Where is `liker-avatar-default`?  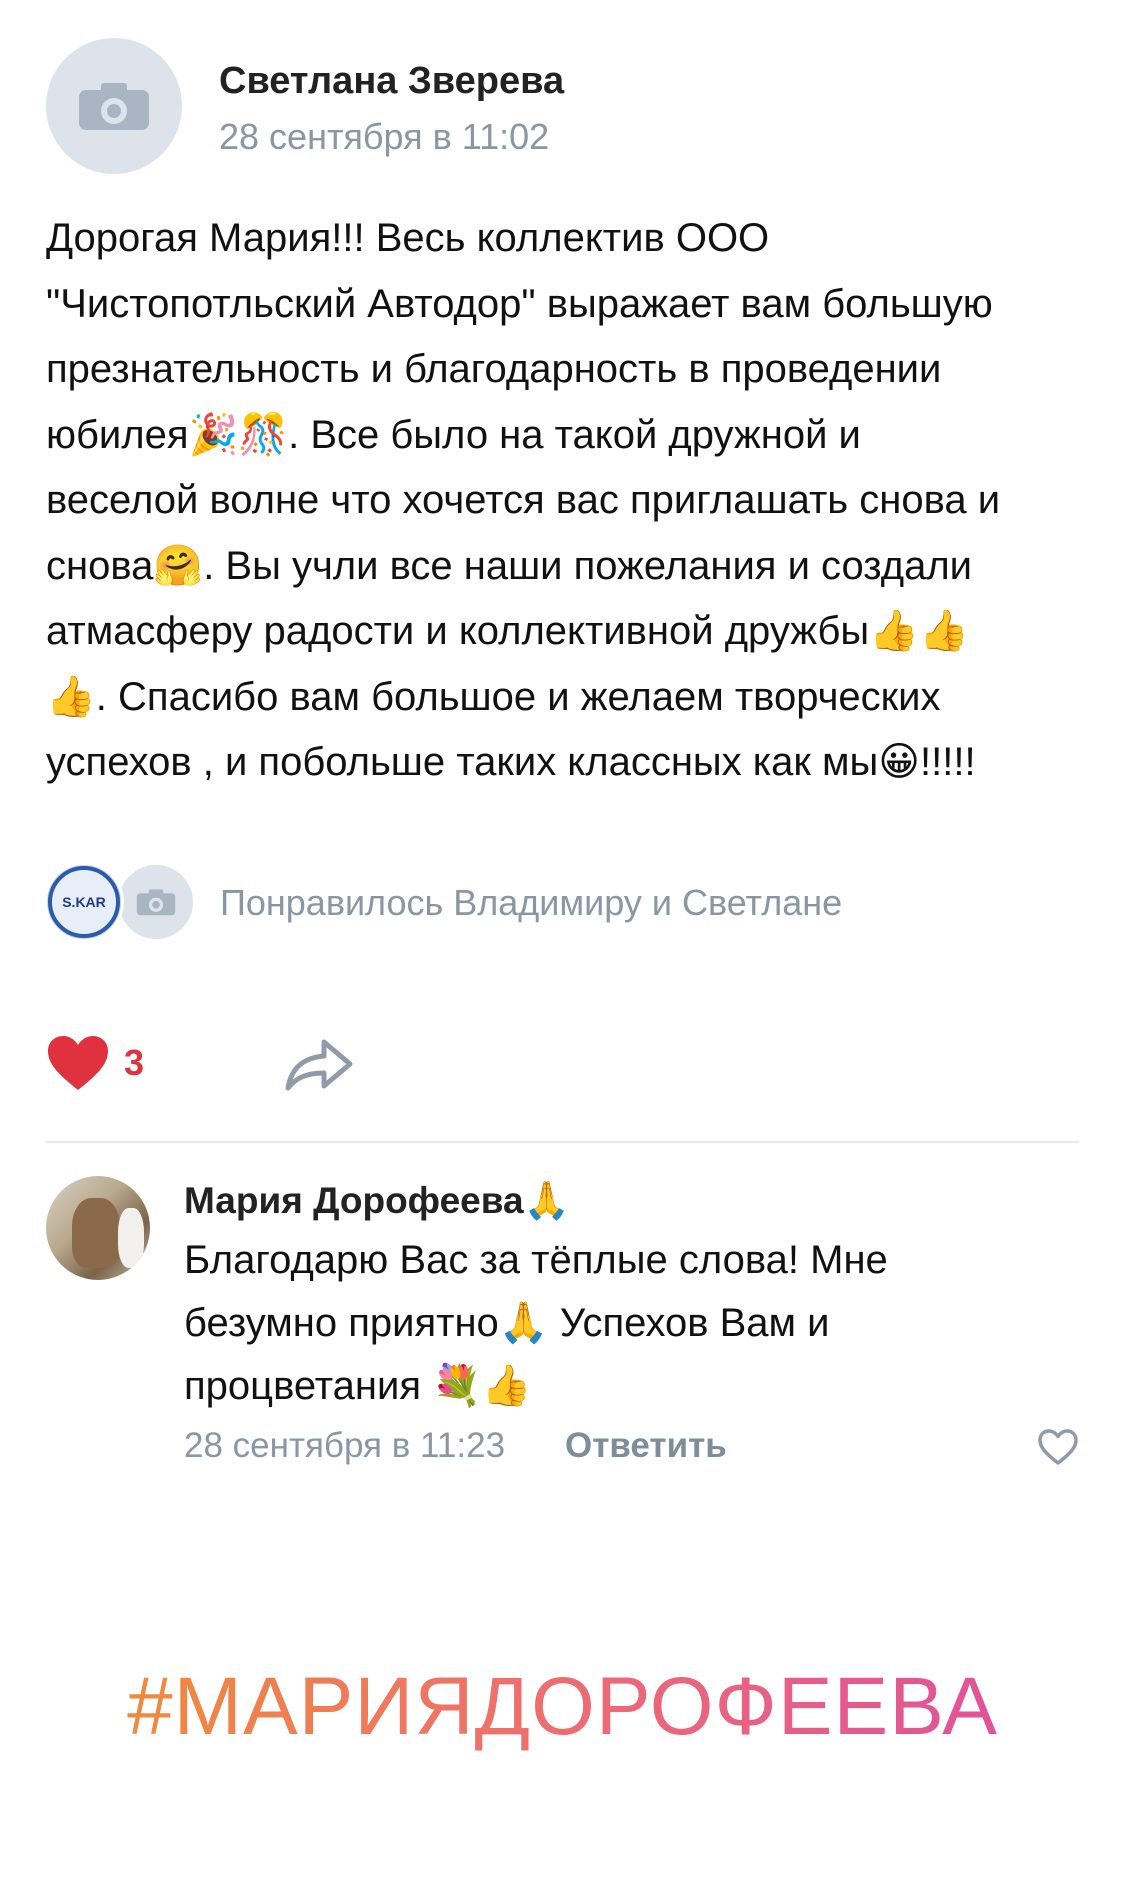 liker-avatar-default is located at coordinates (156, 902).